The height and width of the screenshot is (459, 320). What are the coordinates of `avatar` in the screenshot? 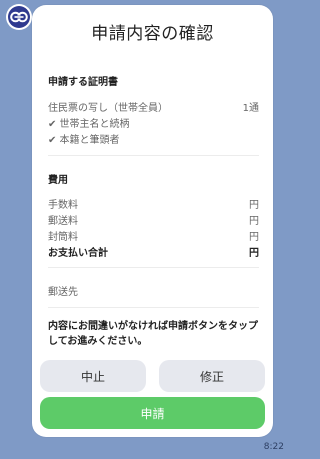 It's located at (19, 17).